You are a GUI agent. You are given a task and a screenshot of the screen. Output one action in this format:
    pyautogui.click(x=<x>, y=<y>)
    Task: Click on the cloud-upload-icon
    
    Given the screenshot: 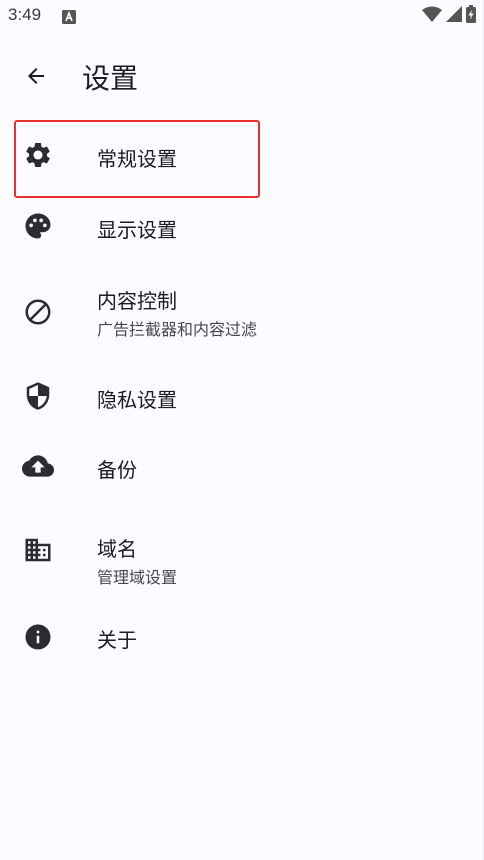 What is the action you would take?
    pyautogui.click(x=38, y=466)
    